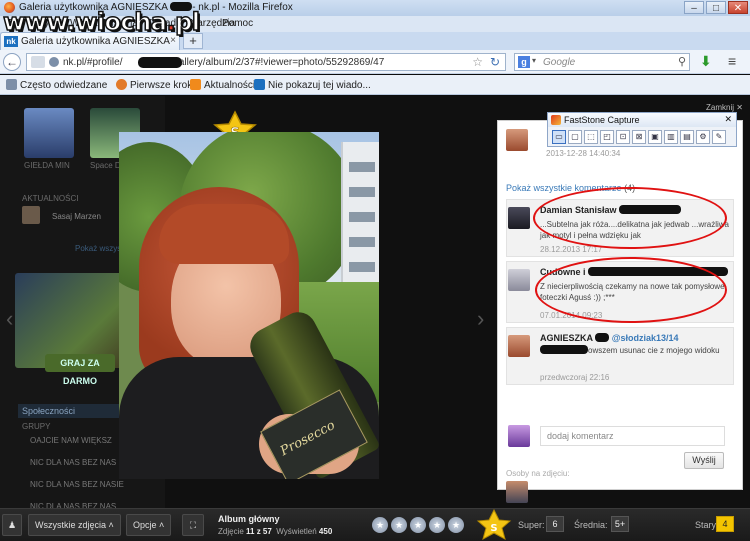 The height and width of the screenshot is (541, 750). What do you see at coordinates (738, 7) in the screenshot?
I see `close-window-button: ✕` at bounding box center [738, 7].